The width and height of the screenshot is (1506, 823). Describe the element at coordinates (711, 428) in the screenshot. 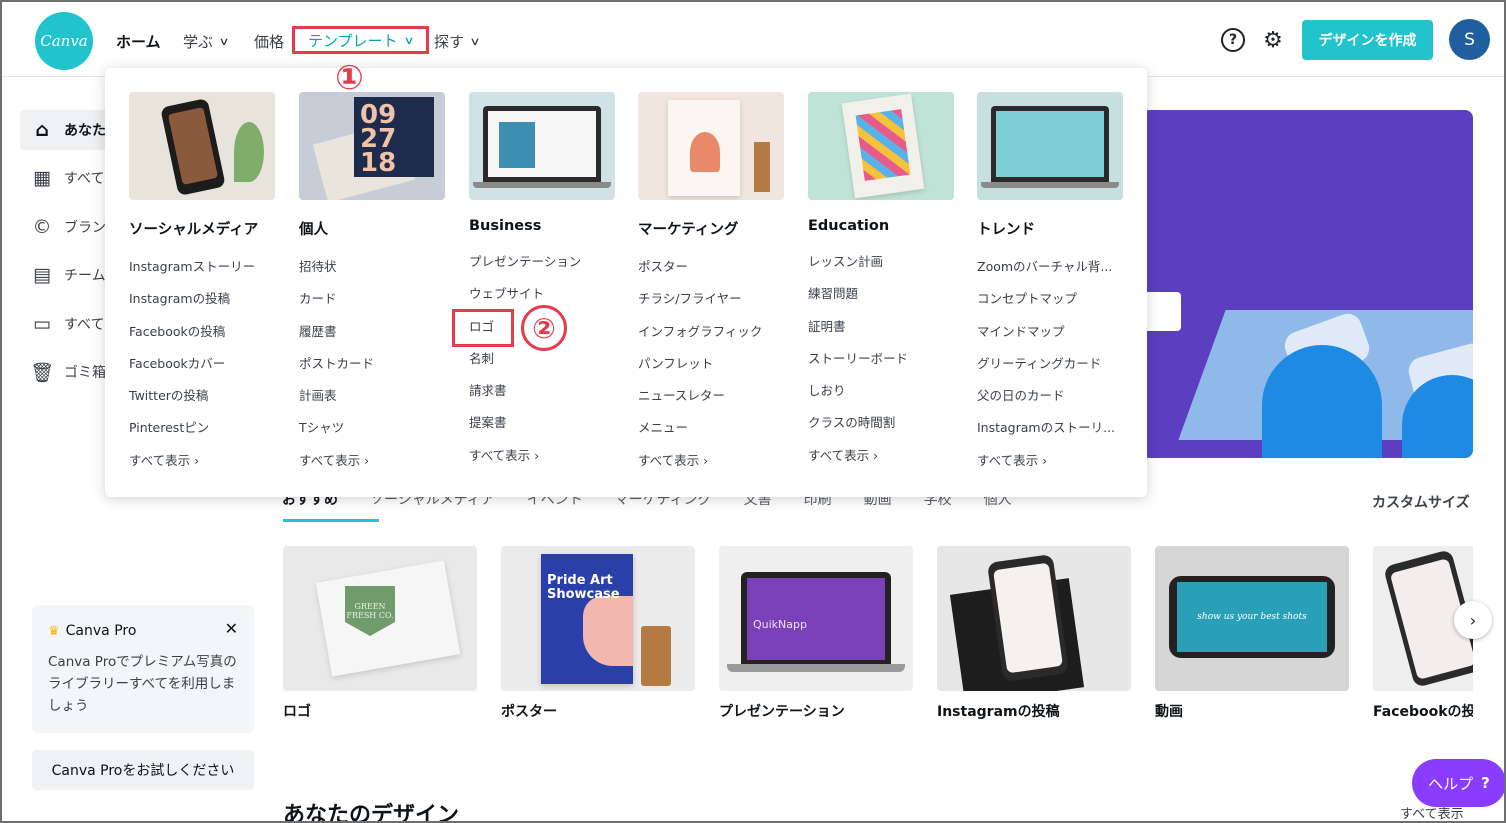

I see `menu-item: メニュー` at that location.